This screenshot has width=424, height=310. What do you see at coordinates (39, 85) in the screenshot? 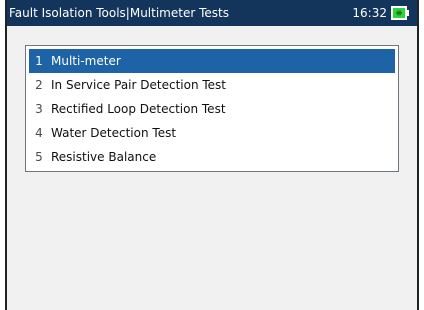
I see `menu-item-number: 2` at bounding box center [39, 85].